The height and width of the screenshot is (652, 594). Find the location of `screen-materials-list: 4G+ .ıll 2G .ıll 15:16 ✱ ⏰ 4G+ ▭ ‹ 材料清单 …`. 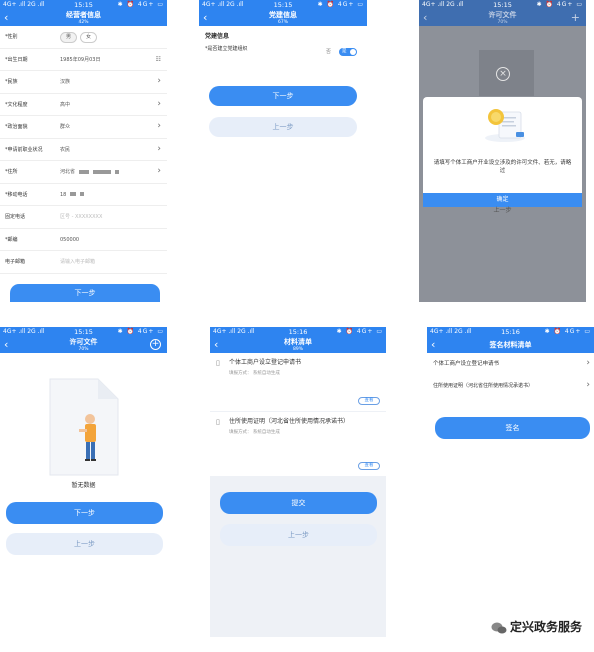

screen-materials-list: 4G+ .ıll 2G .ıll 15:16 ✱ ⏰ 4G+ ▭ ‹ 材料清单 … is located at coordinates (298, 482).